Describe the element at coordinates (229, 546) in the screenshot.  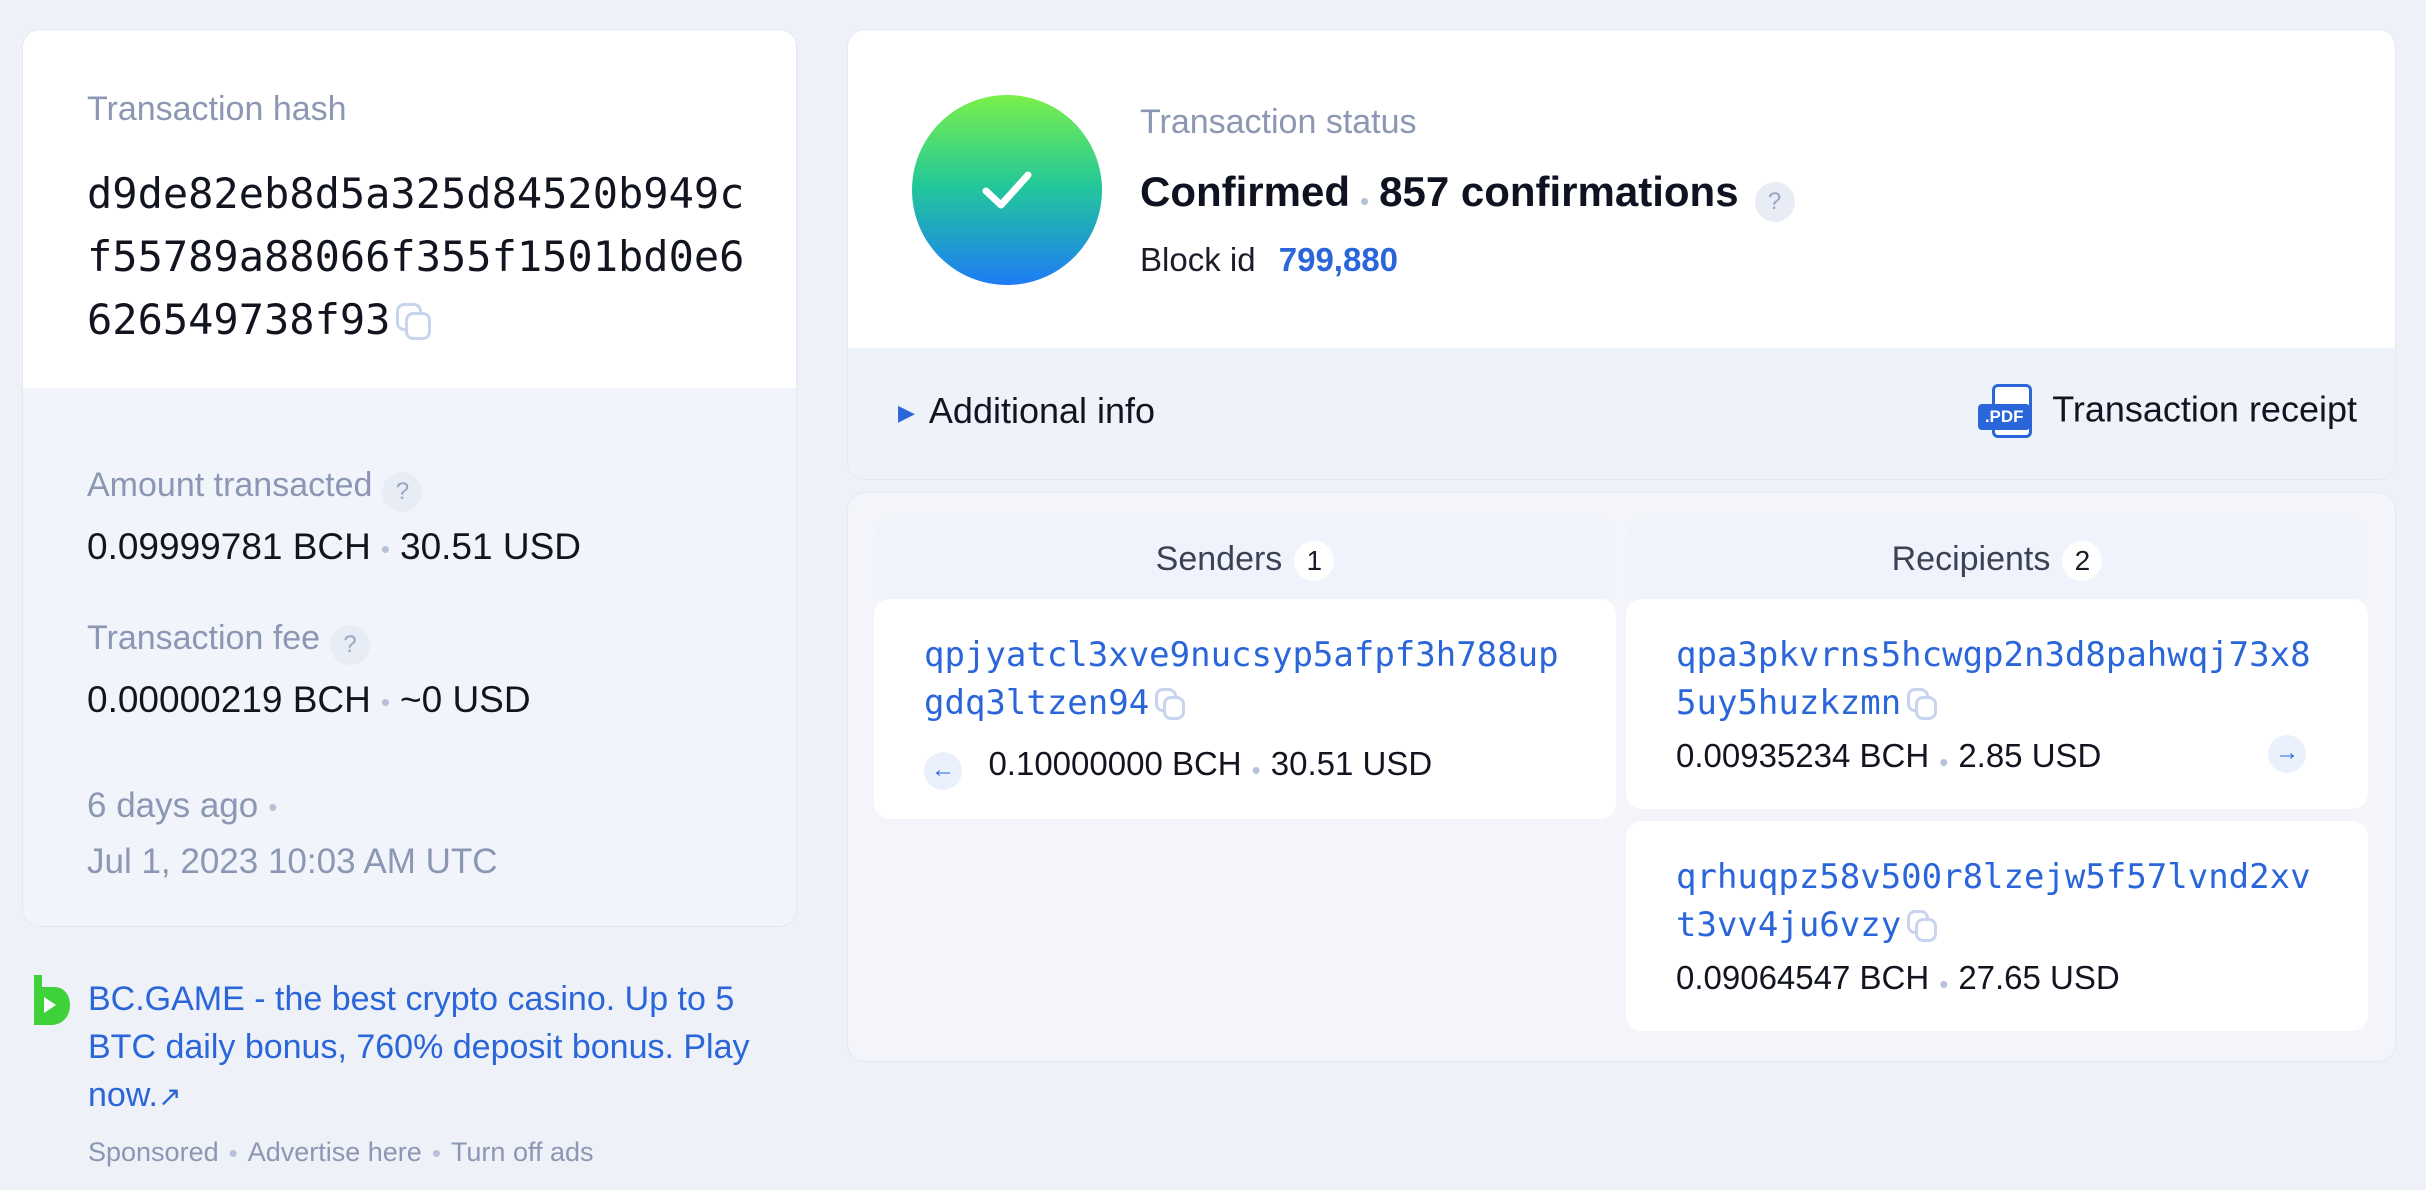
I see `amount-bch: 0.09999781 BCH` at that location.